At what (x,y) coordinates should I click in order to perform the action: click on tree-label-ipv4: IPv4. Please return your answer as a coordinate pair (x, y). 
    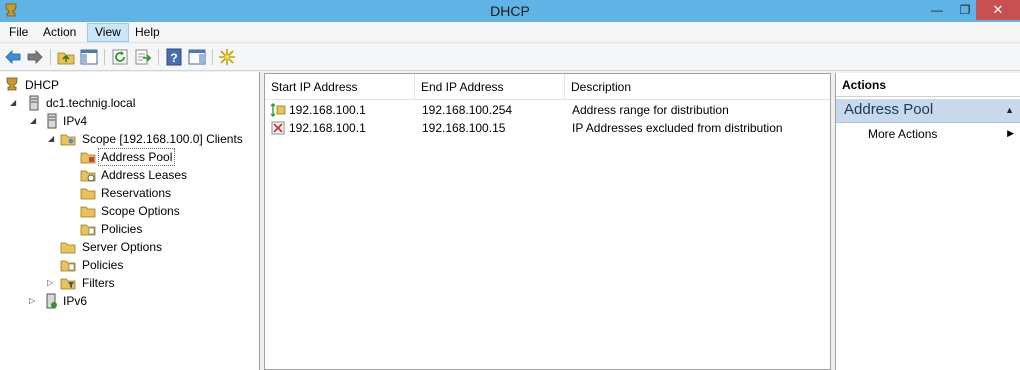
    Looking at the image, I should click on (75, 121).